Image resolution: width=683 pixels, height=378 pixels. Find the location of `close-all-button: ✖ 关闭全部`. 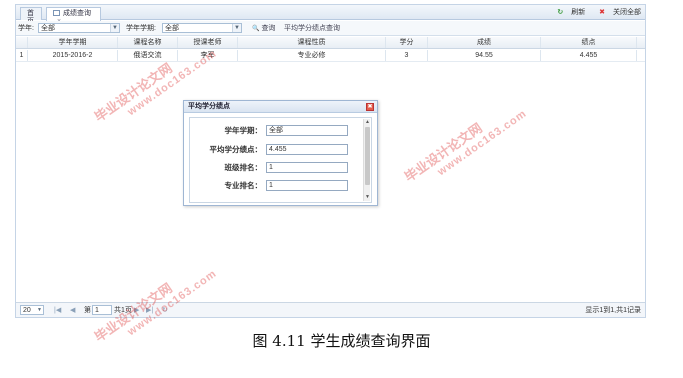

close-all-button: ✖ 关闭全部 is located at coordinates (617, 12).